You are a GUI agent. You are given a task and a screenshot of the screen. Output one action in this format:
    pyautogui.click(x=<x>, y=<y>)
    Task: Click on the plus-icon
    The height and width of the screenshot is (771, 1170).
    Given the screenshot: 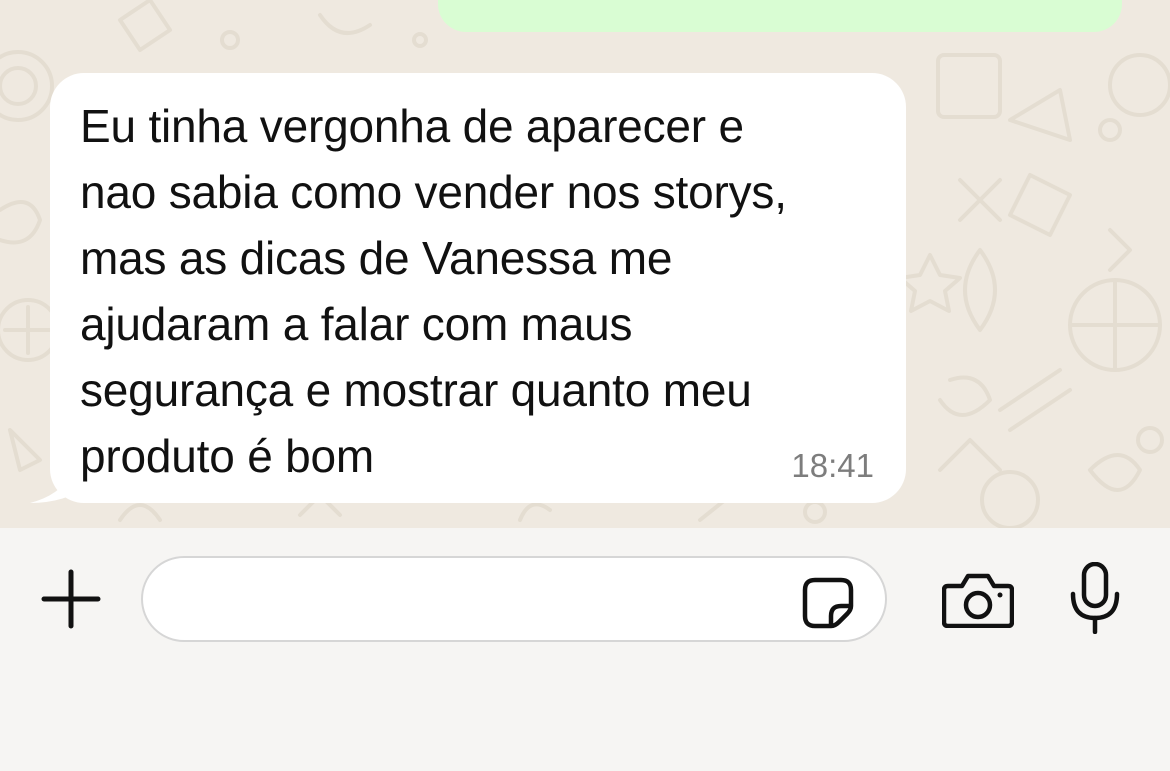 What is the action you would take?
    pyautogui.click(x=71, y=599)
    